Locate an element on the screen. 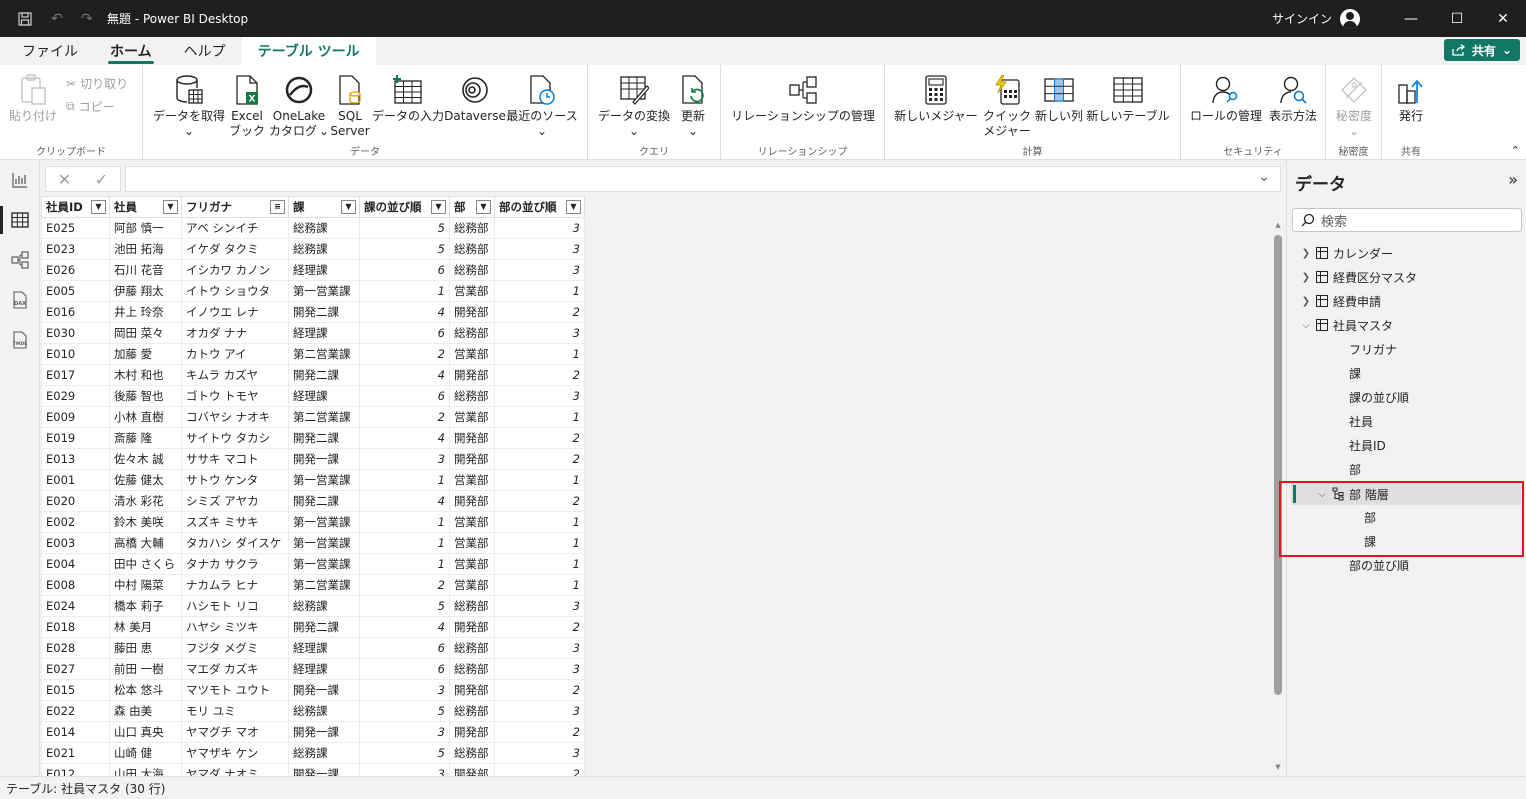  col-furigana-cell: イケダ タクミ is located at coordinates (235, 249).